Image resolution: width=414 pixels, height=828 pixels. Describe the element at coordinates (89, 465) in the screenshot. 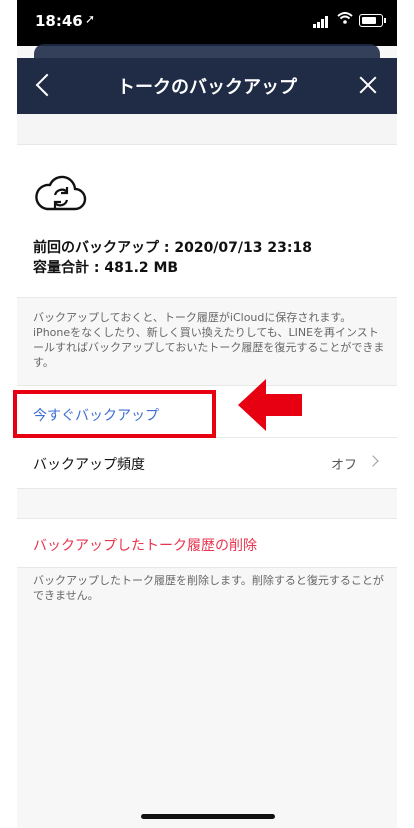

I see `backup-frequency-label: バックアップ頻度` at that location.